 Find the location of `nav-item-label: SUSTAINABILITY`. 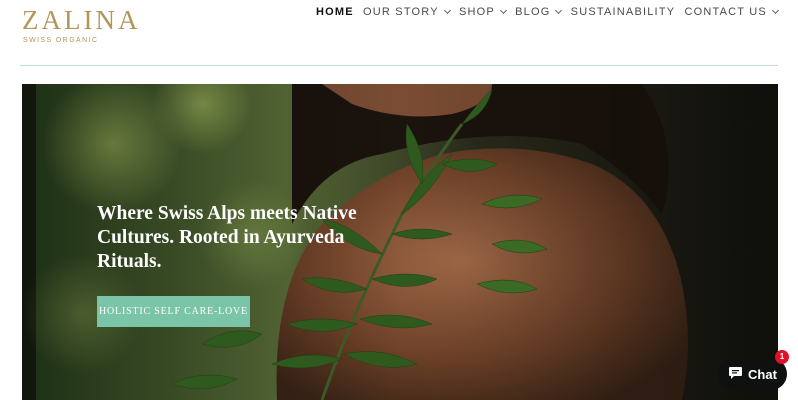

nav-item-label: SUSTAINABILITY is located at coordinates (623, 12).